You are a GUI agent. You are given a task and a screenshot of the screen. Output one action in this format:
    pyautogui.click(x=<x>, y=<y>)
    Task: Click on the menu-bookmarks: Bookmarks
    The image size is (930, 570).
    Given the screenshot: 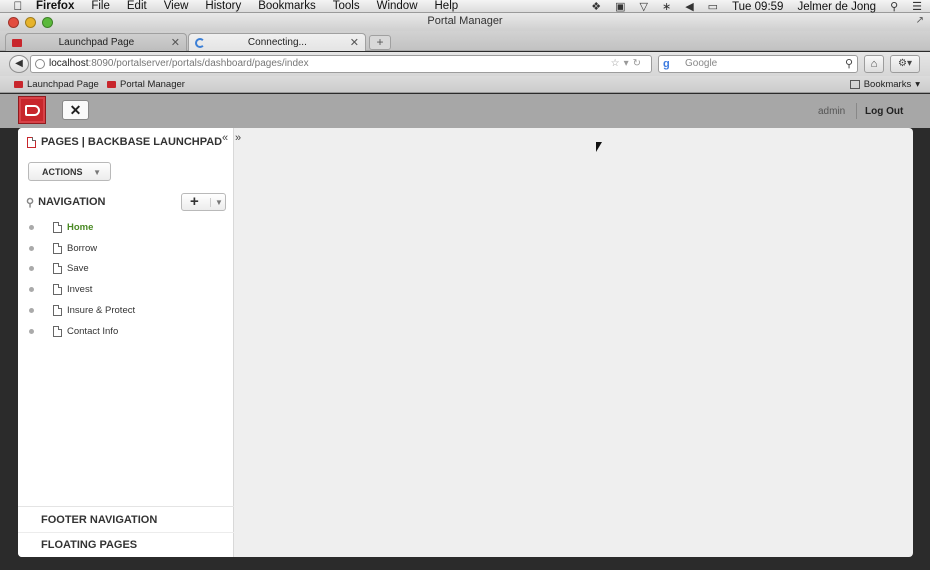 What is the action you would take?
    pyautogui.click(x=287, y=6)
    